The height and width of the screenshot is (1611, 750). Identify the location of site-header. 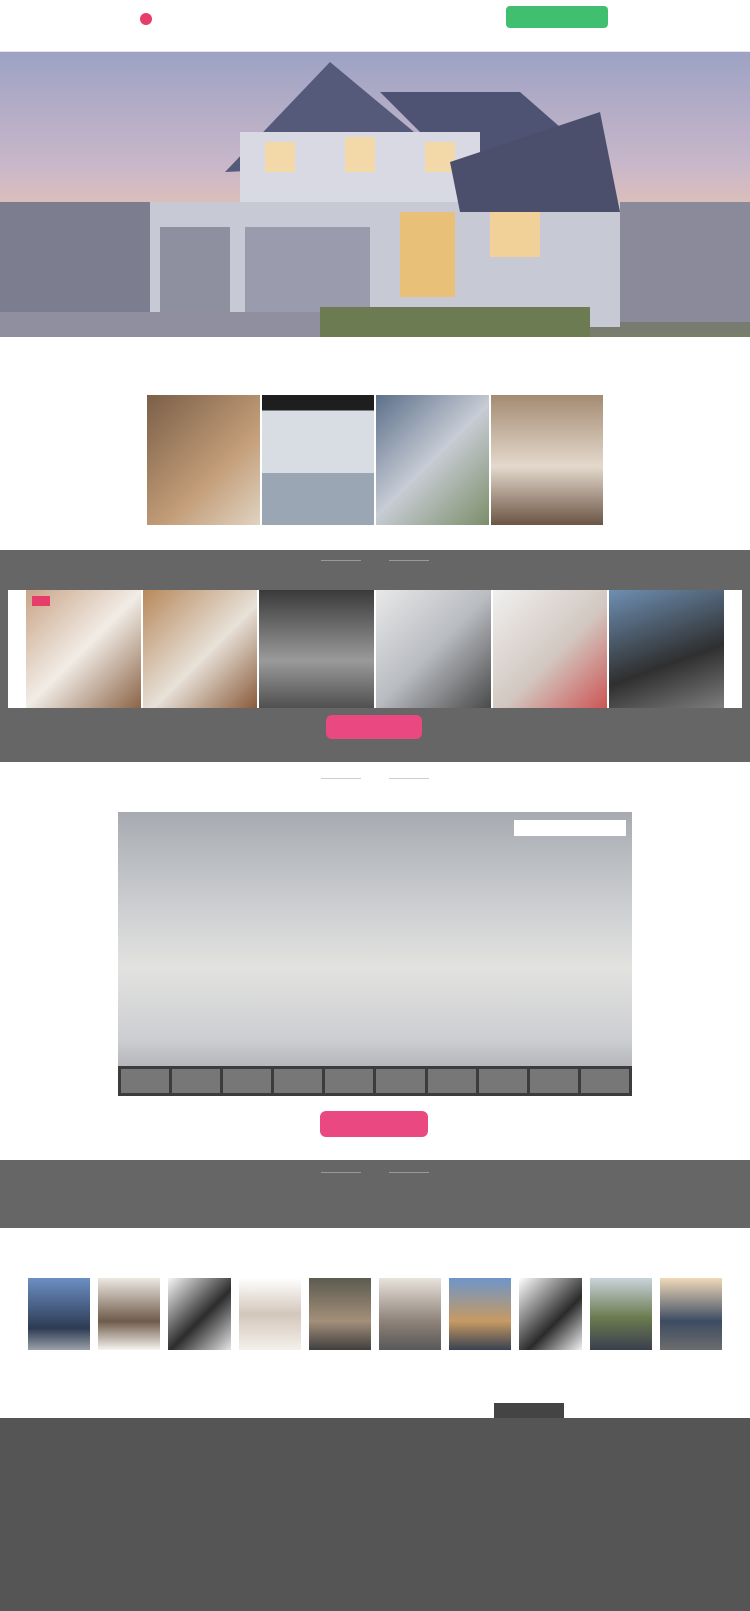
(375, 26).